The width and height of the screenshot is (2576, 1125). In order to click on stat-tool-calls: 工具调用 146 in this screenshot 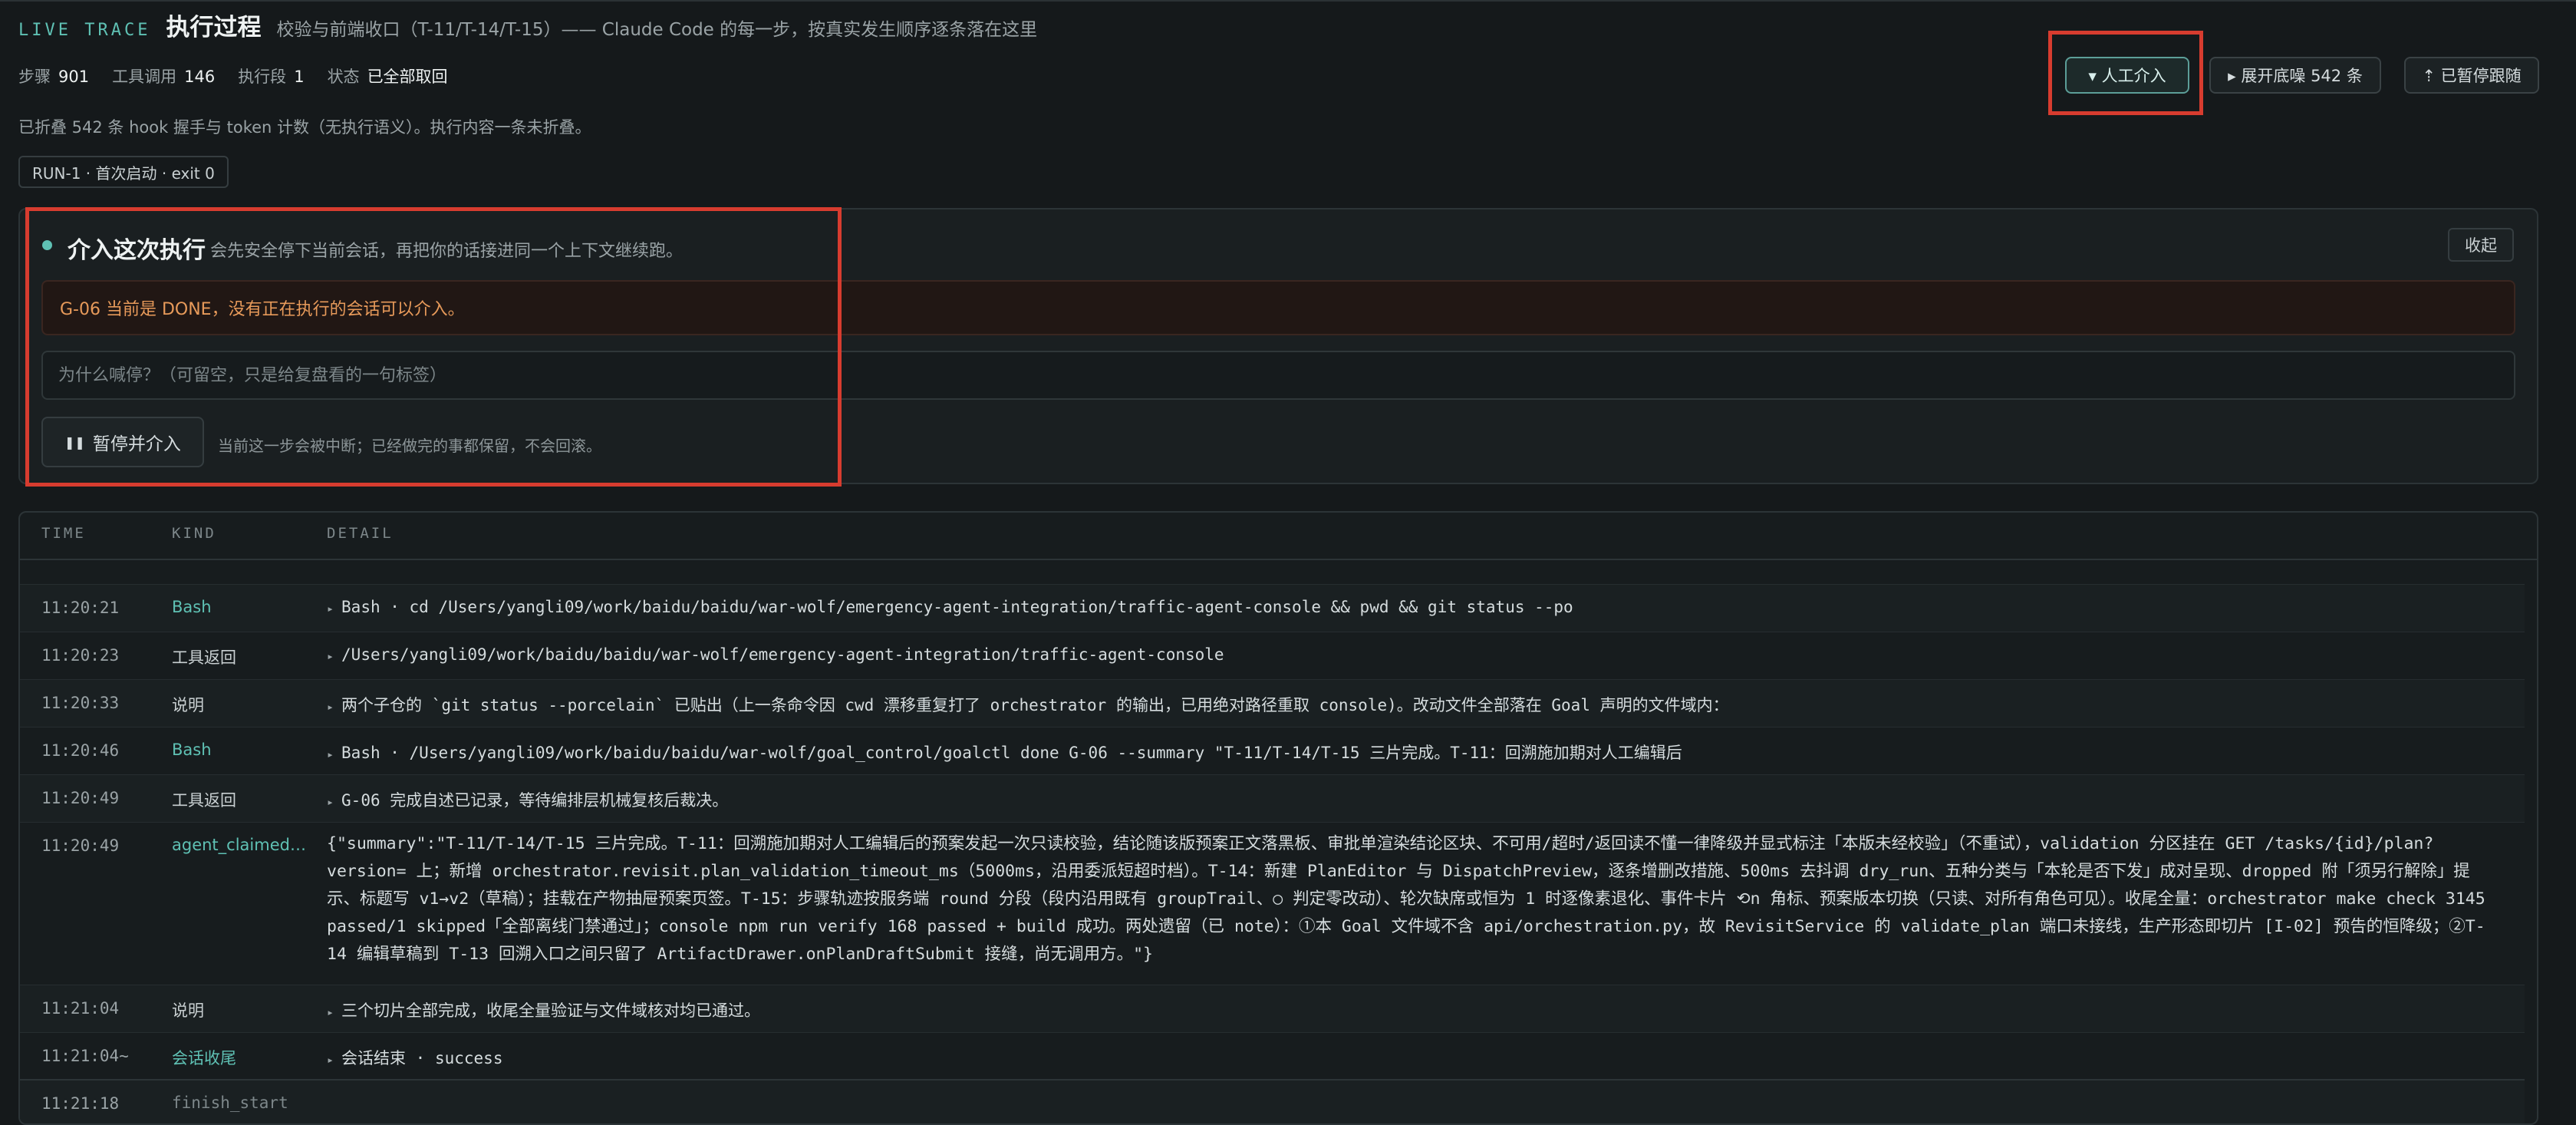, I will do `click(164, 77)`.